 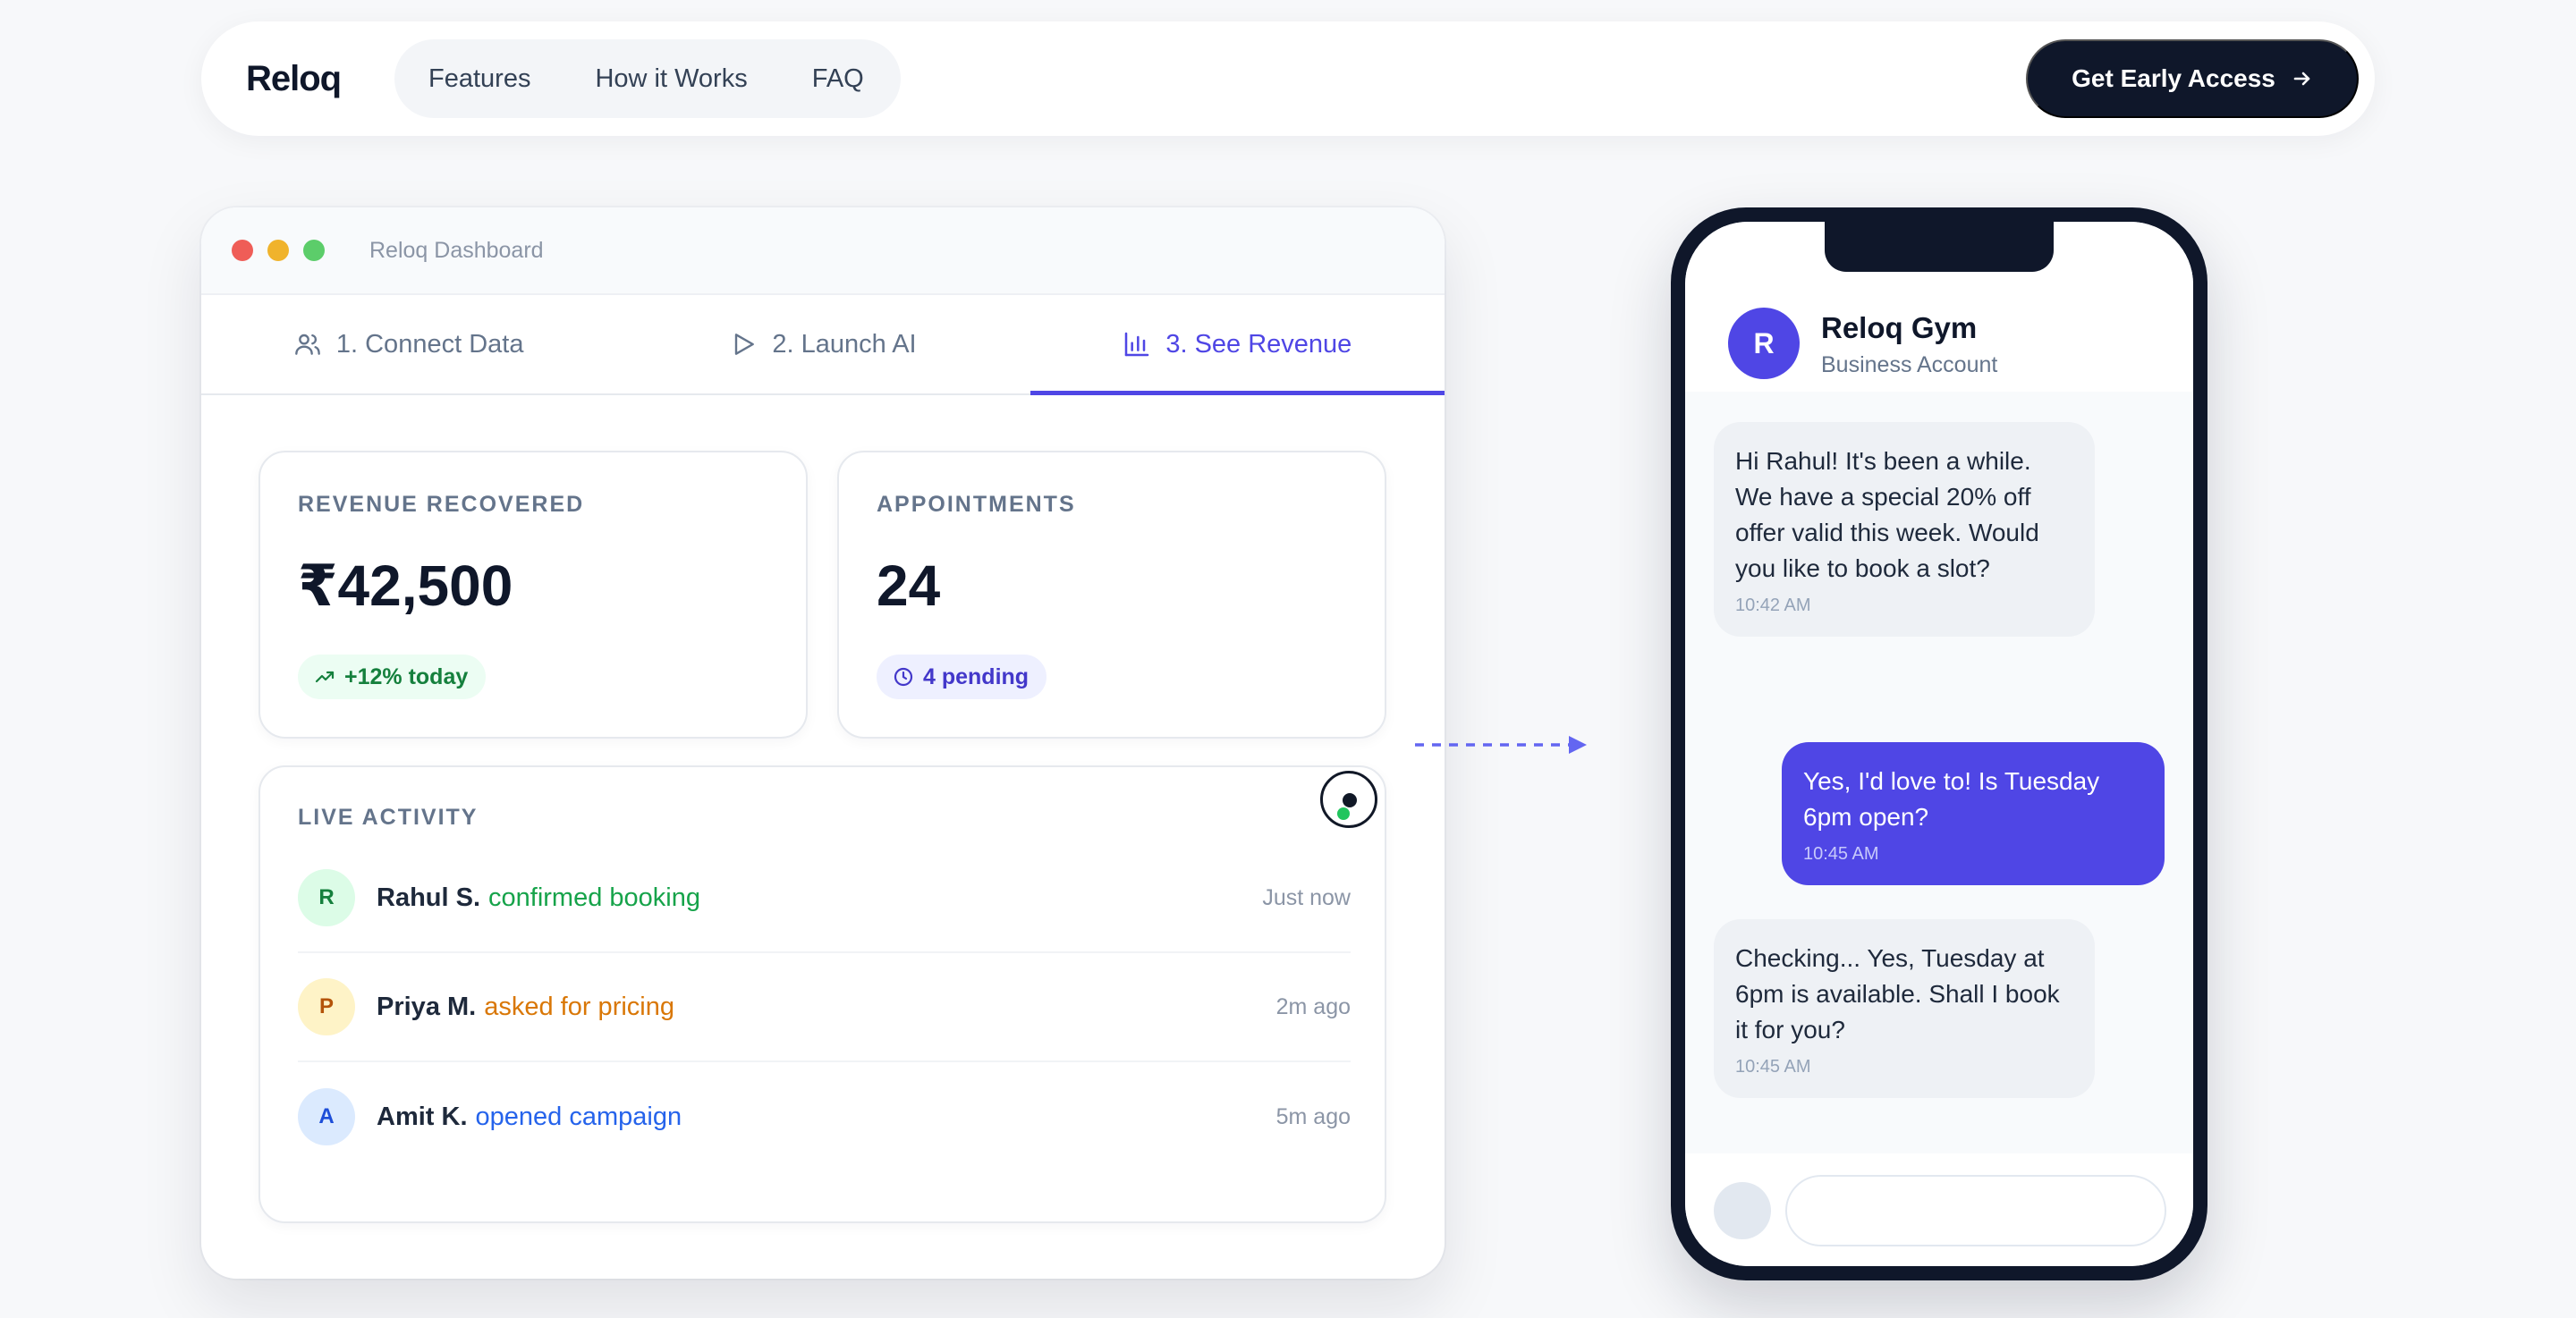 I want to click on users-icon, so click(x=307, y=345).